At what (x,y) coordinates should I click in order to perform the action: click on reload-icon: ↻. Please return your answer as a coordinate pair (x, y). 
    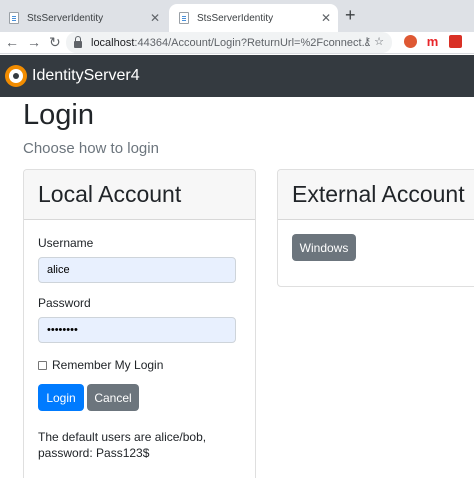
    Looking at the image, I should click on (55, 42).